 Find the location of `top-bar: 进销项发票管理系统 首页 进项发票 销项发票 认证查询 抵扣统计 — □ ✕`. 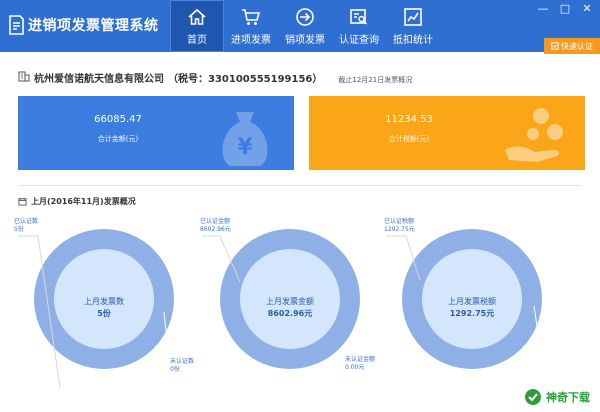

top-bar: 进销项发票管理系统 首页 进项发票 销项发票 认证查询 抵扣统计 — □ ✕ is located at coordinates (300, 26).